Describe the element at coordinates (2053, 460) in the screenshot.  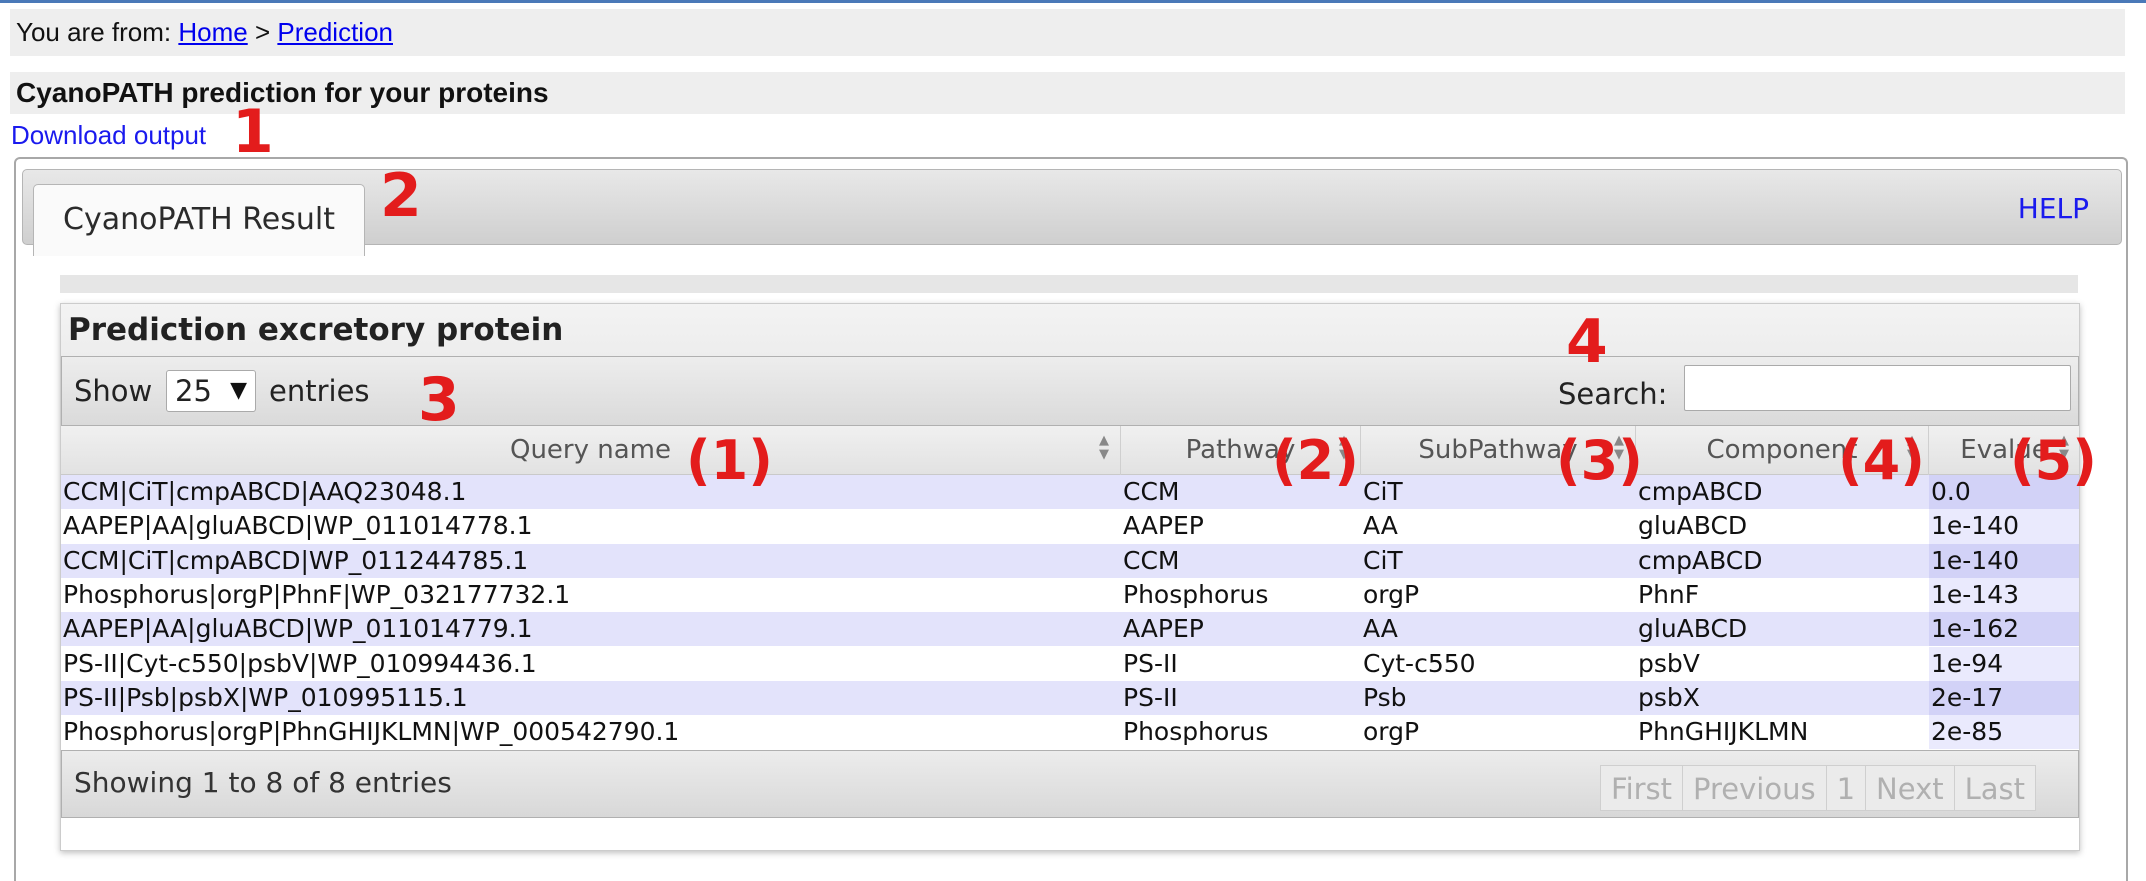
I see `annotation-marker-col-5: (5)` at that location.